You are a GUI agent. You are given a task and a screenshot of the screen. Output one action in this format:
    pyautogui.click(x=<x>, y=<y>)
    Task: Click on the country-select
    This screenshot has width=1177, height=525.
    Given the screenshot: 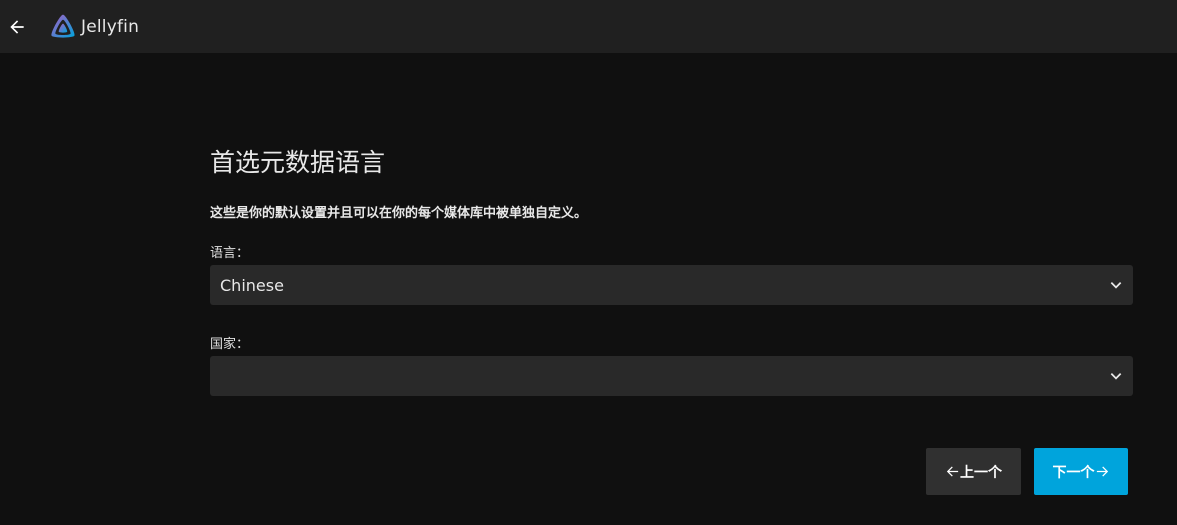 What is the action you would take?
    pyautogui.click(x=671, y=376)
    